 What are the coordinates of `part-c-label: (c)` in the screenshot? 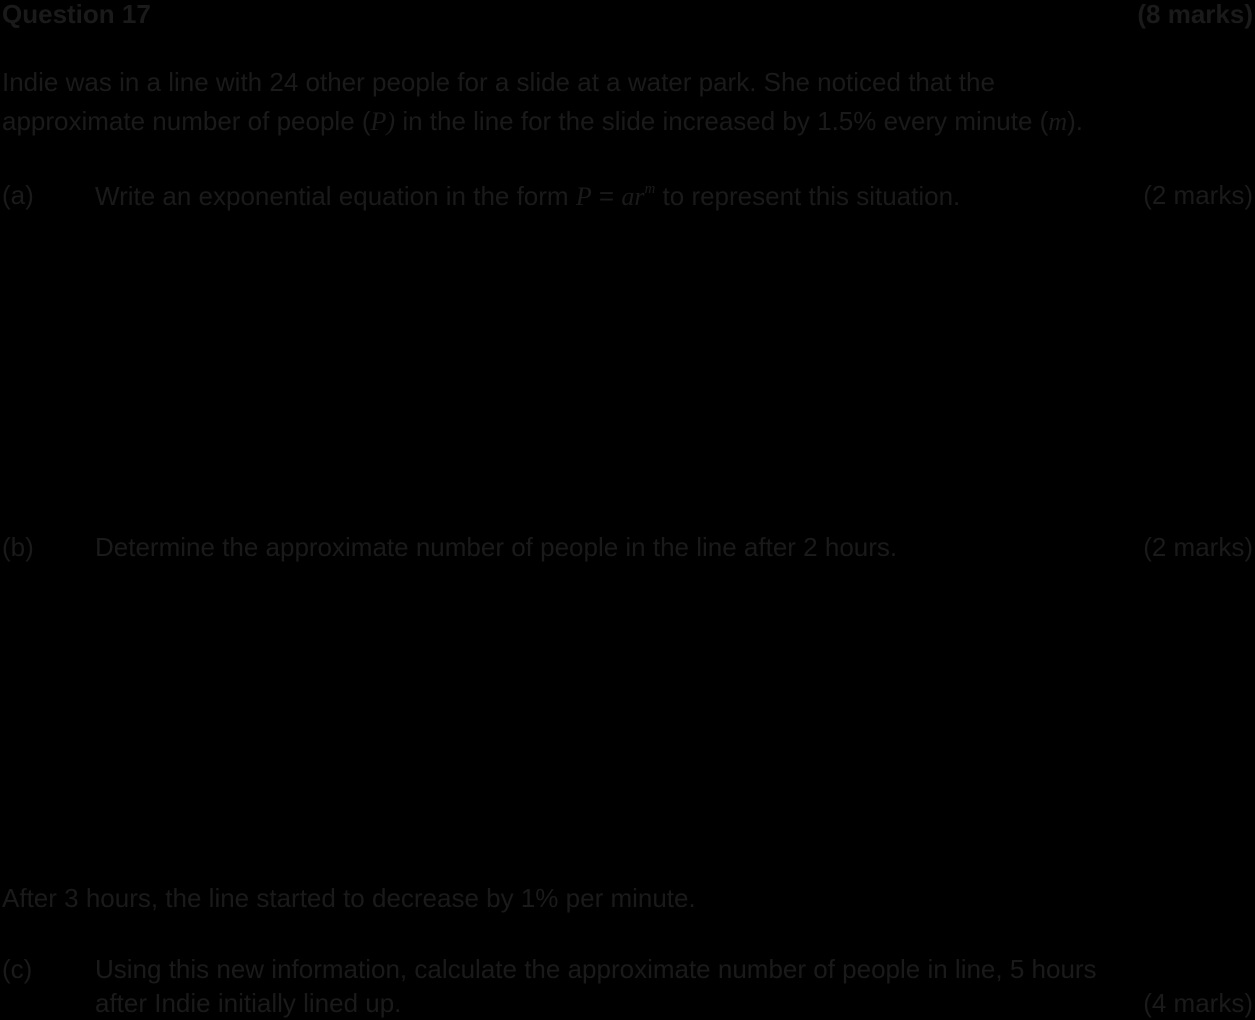 It's located at (17, 969).